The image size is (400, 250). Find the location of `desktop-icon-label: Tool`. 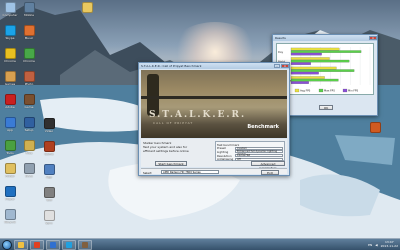

desktop-icon-label: Tool is located at coordinates (49, 200).